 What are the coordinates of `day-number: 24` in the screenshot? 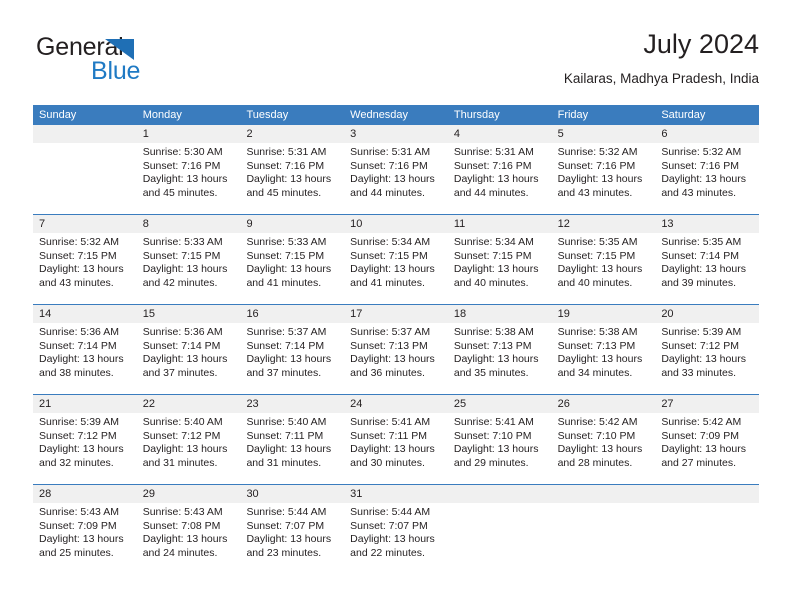 It's located at (396, 404).